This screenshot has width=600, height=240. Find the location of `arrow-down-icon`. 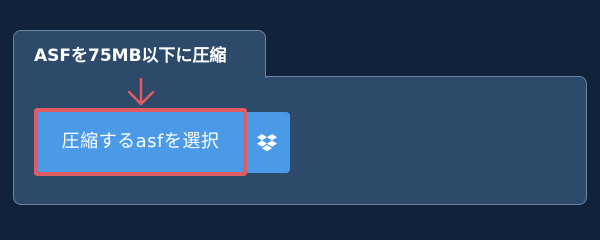

arrow-down-icon is located at coordinates (141, 92).